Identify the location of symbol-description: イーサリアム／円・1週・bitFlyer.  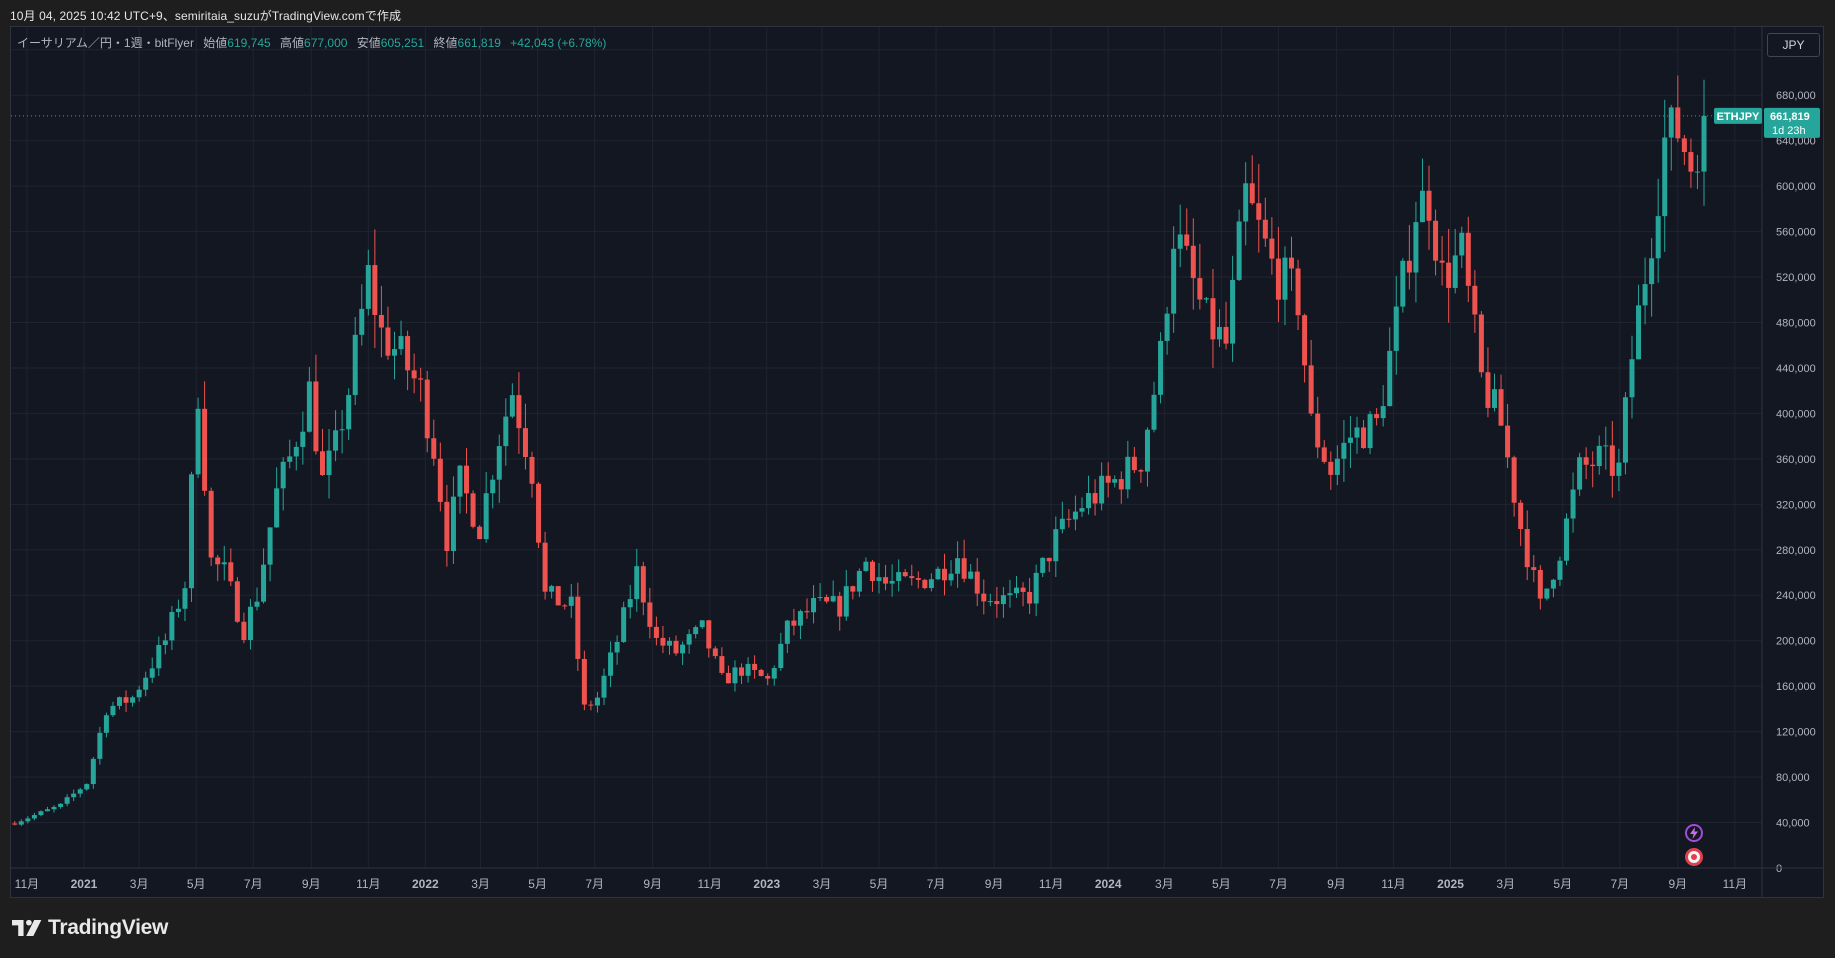
(105, 43).